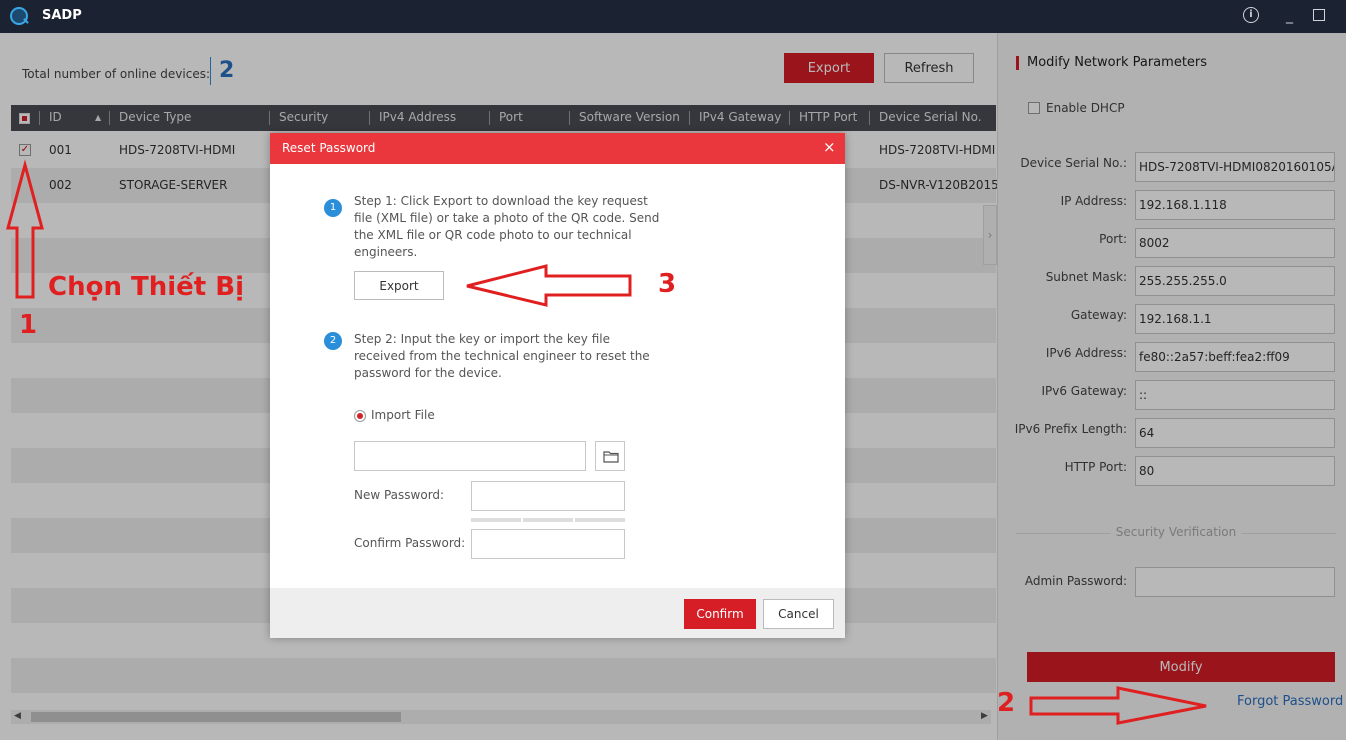  Describe the element at coordinates (399, 285) in the screenshot. I see `dialog-export-button: Export` at that location.